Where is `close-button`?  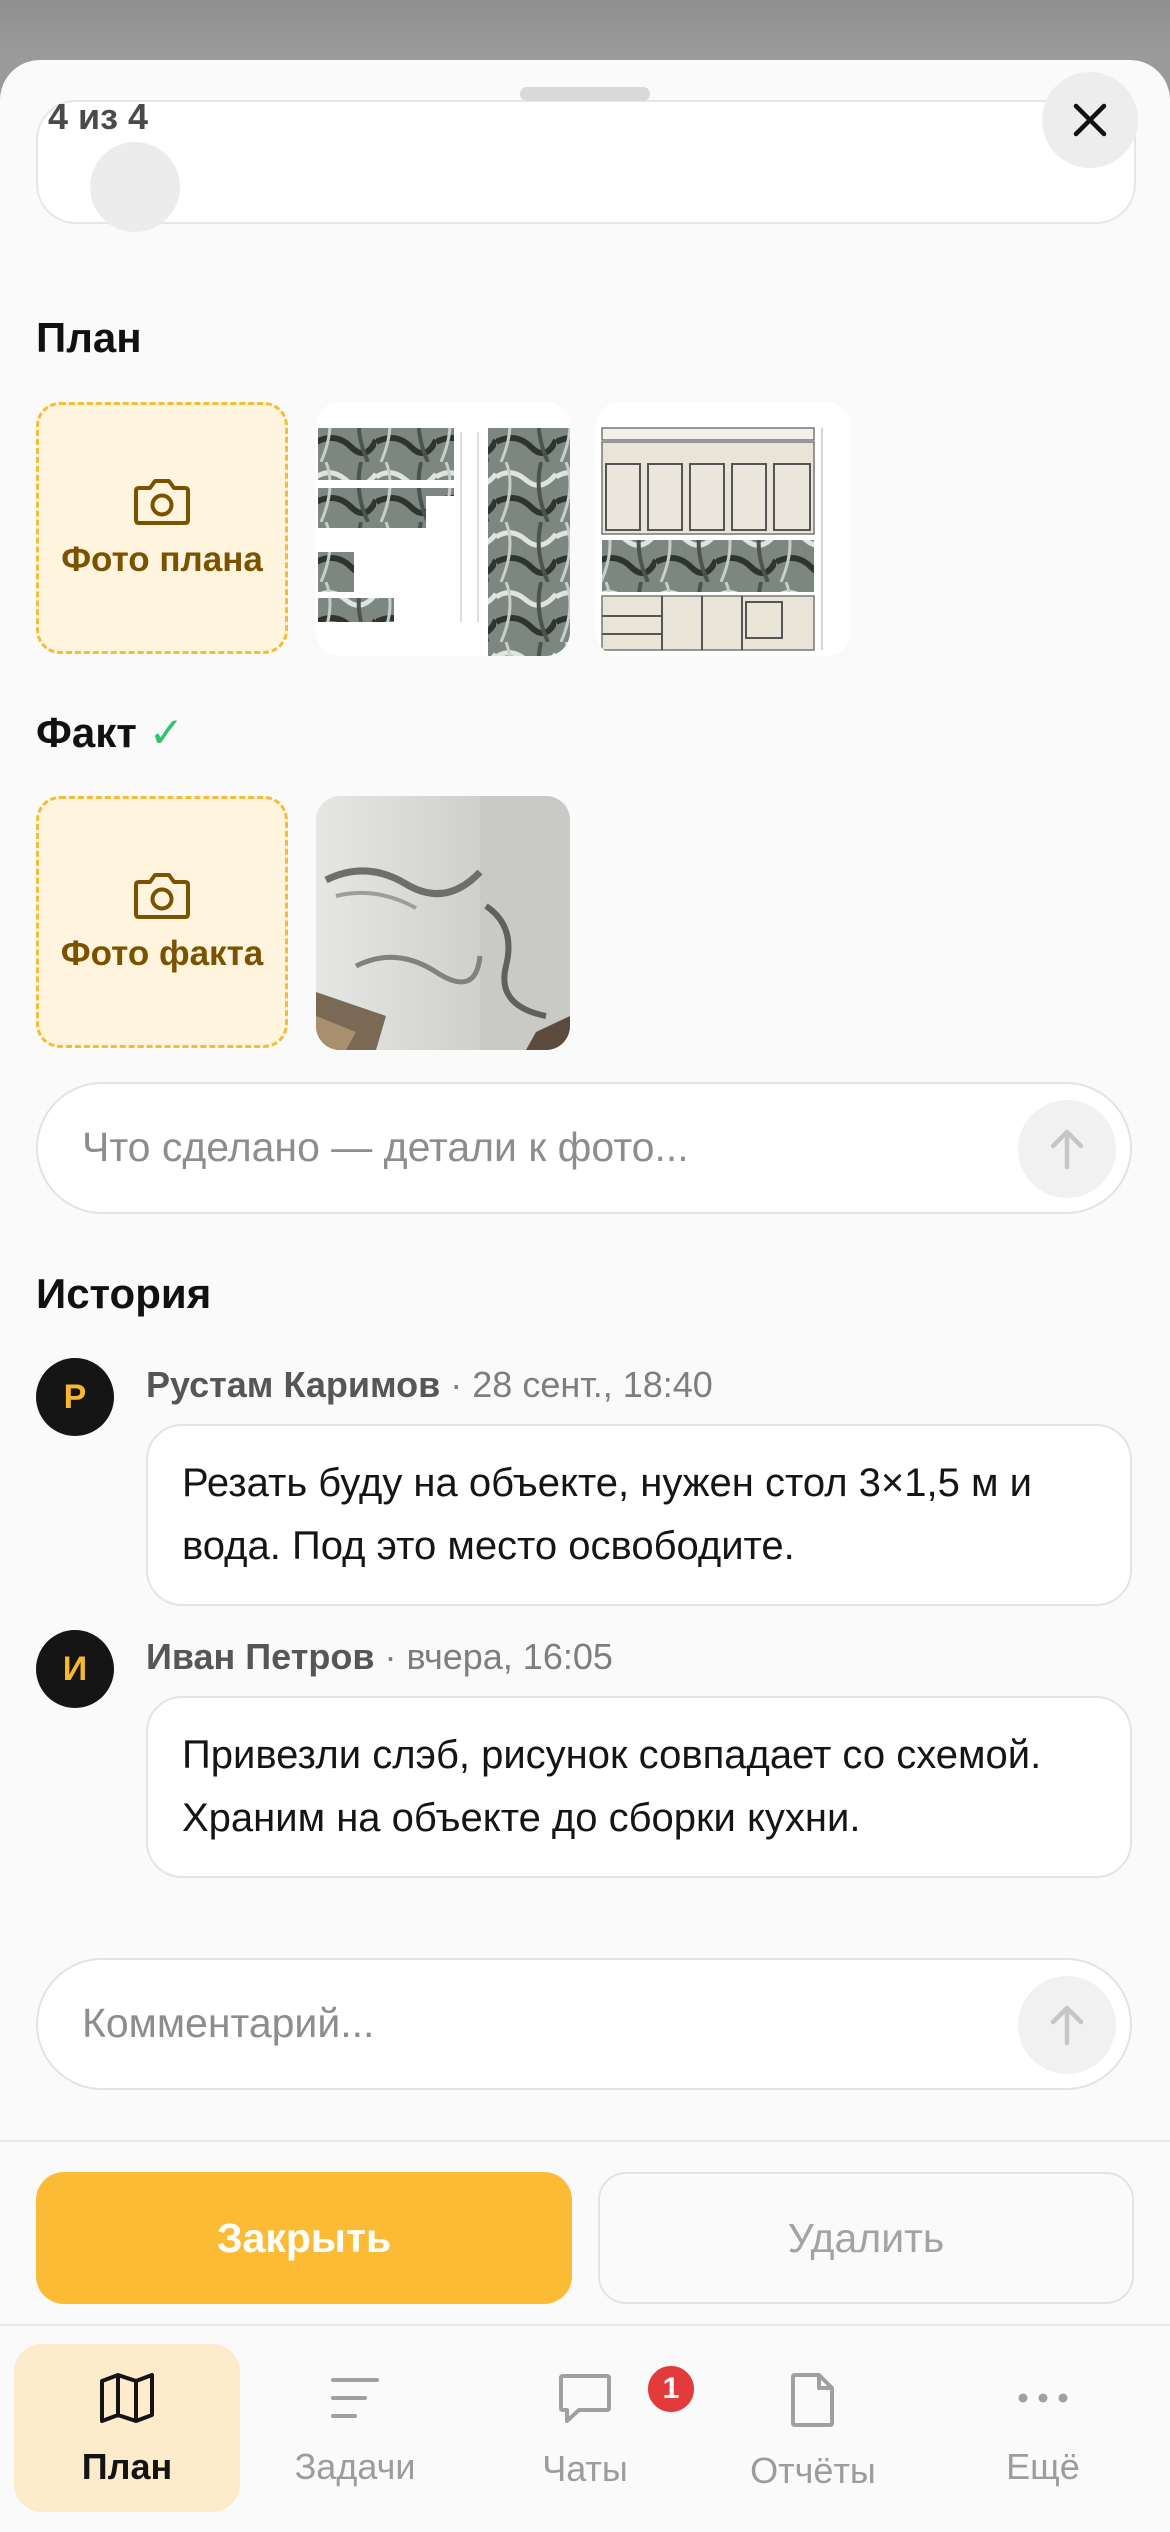 close-button is located at coordinates (1090, 120).